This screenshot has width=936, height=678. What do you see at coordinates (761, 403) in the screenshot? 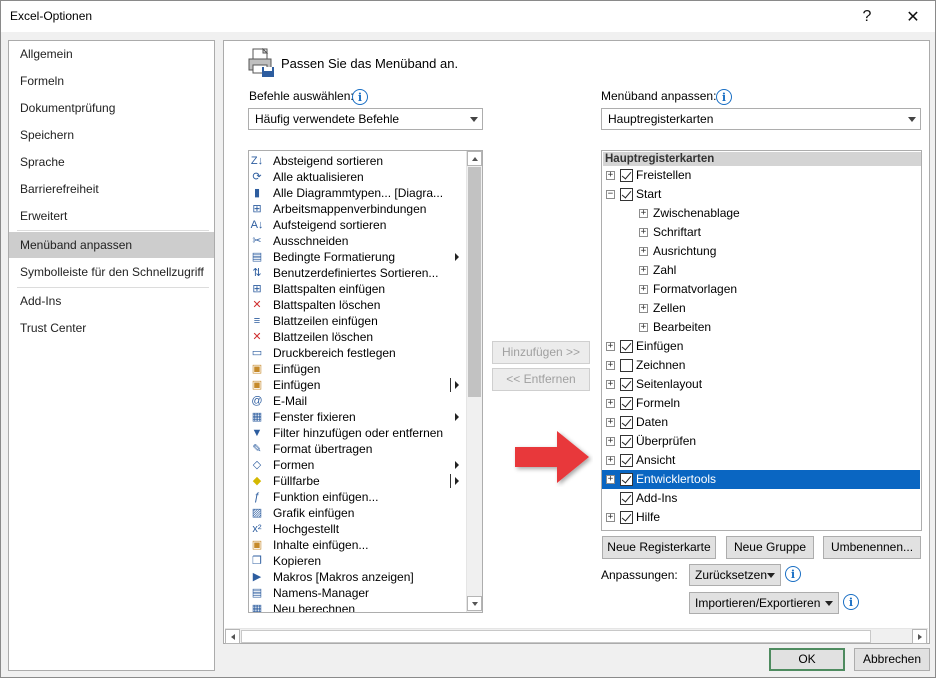
I see `tree-item: + Formeln` at bounding box center [761, 403].